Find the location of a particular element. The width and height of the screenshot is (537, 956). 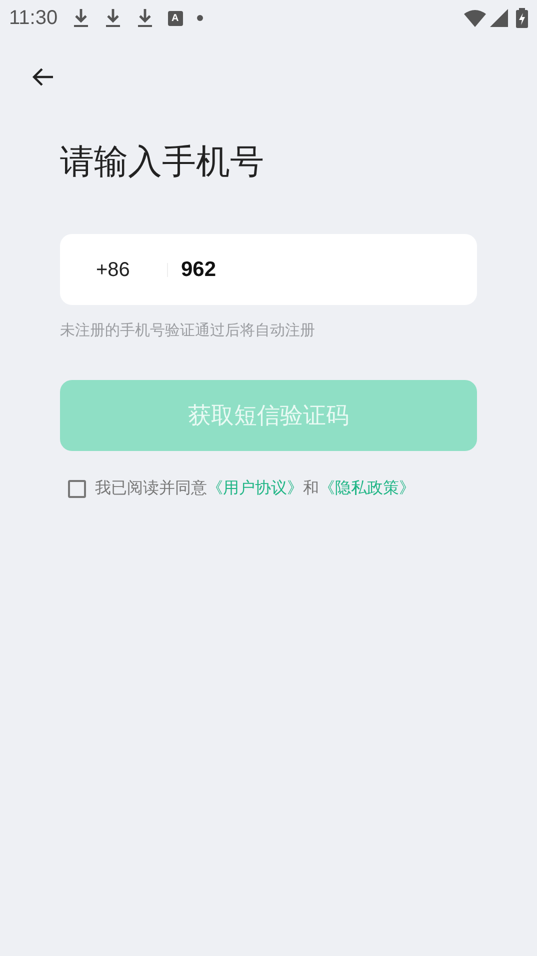

phone-field: +86 962 is located at coordinates (268, 269).